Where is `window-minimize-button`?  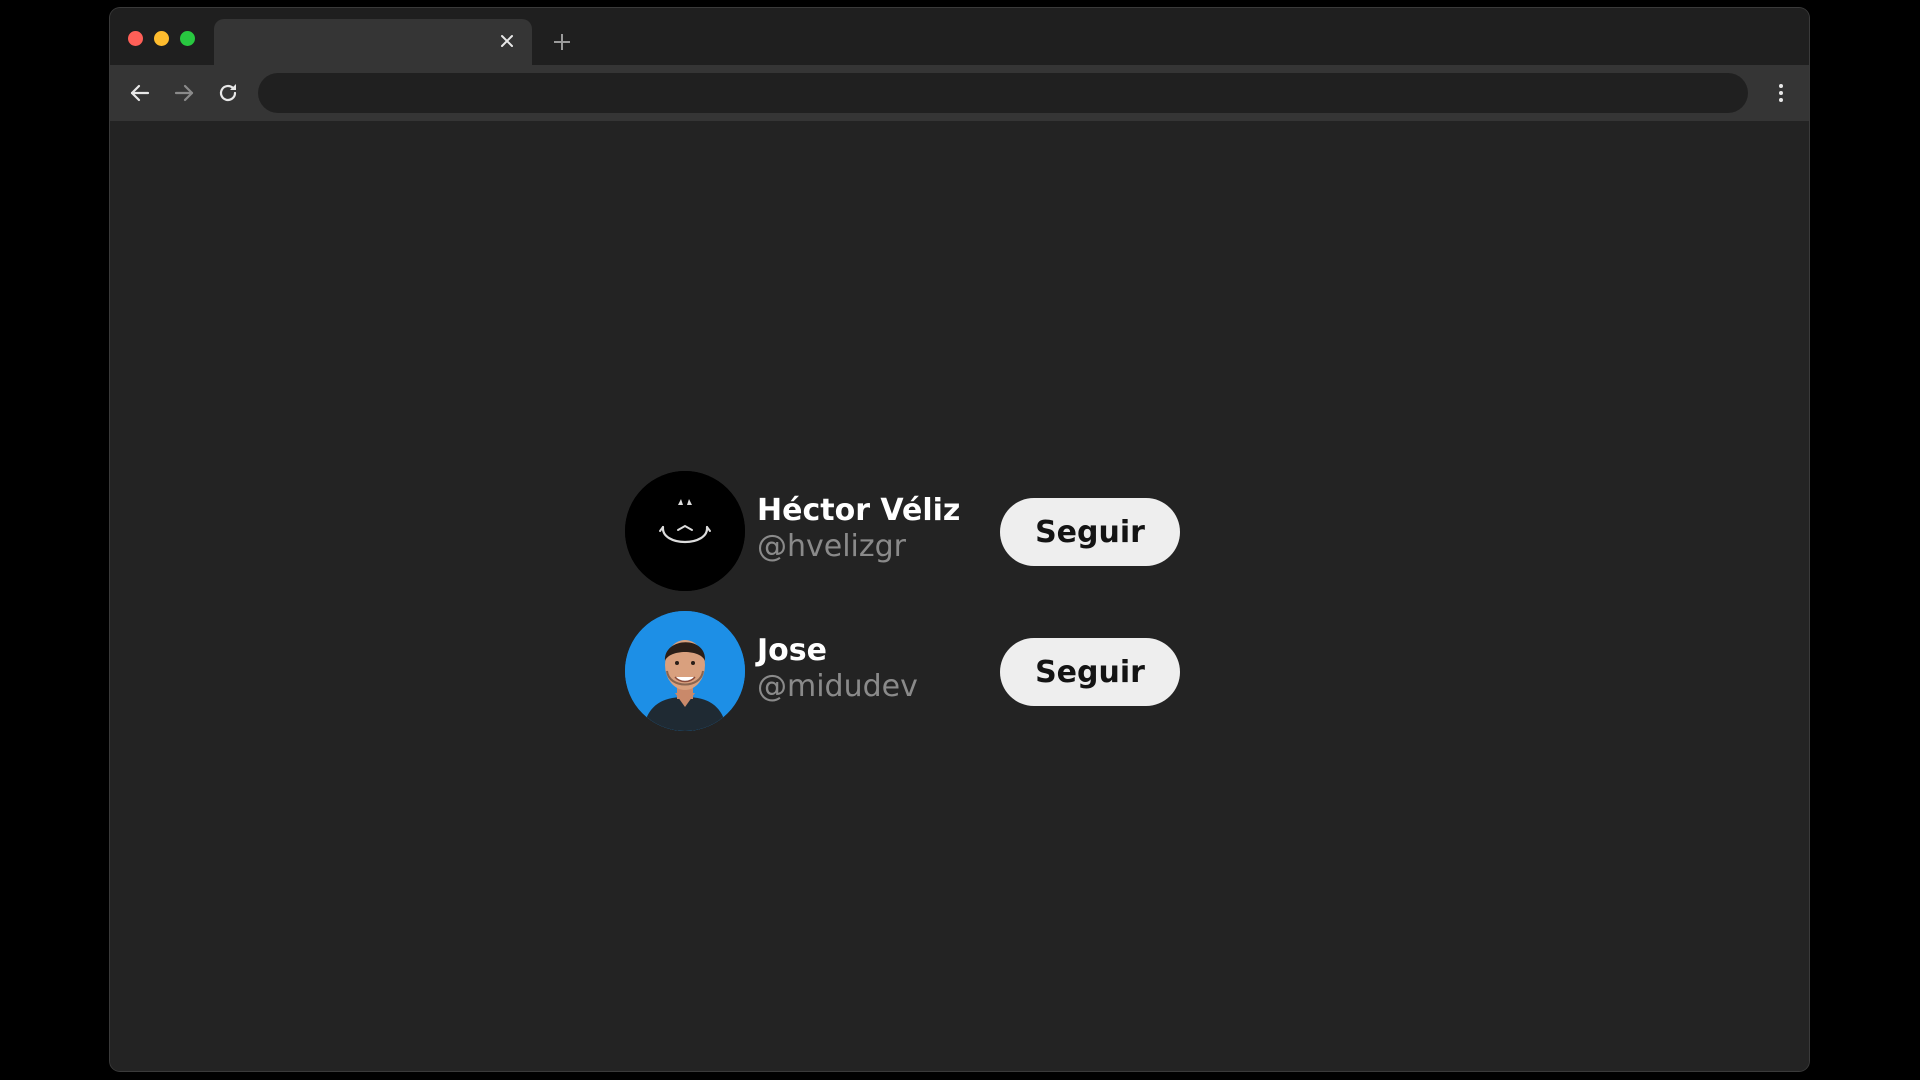 window-minimize-button is located at coordinates (161, 38).